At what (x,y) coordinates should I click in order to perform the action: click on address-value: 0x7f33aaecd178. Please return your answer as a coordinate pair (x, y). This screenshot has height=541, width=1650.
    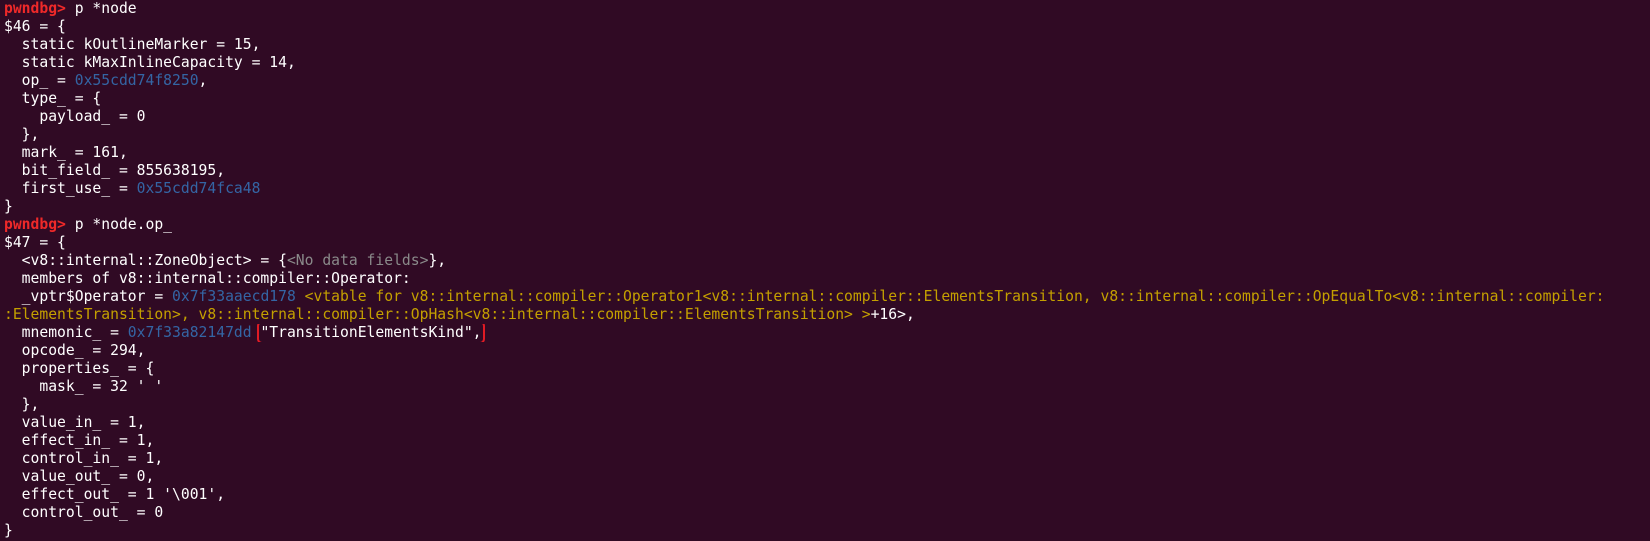
    Looking at the image, I should click on (234, 296).